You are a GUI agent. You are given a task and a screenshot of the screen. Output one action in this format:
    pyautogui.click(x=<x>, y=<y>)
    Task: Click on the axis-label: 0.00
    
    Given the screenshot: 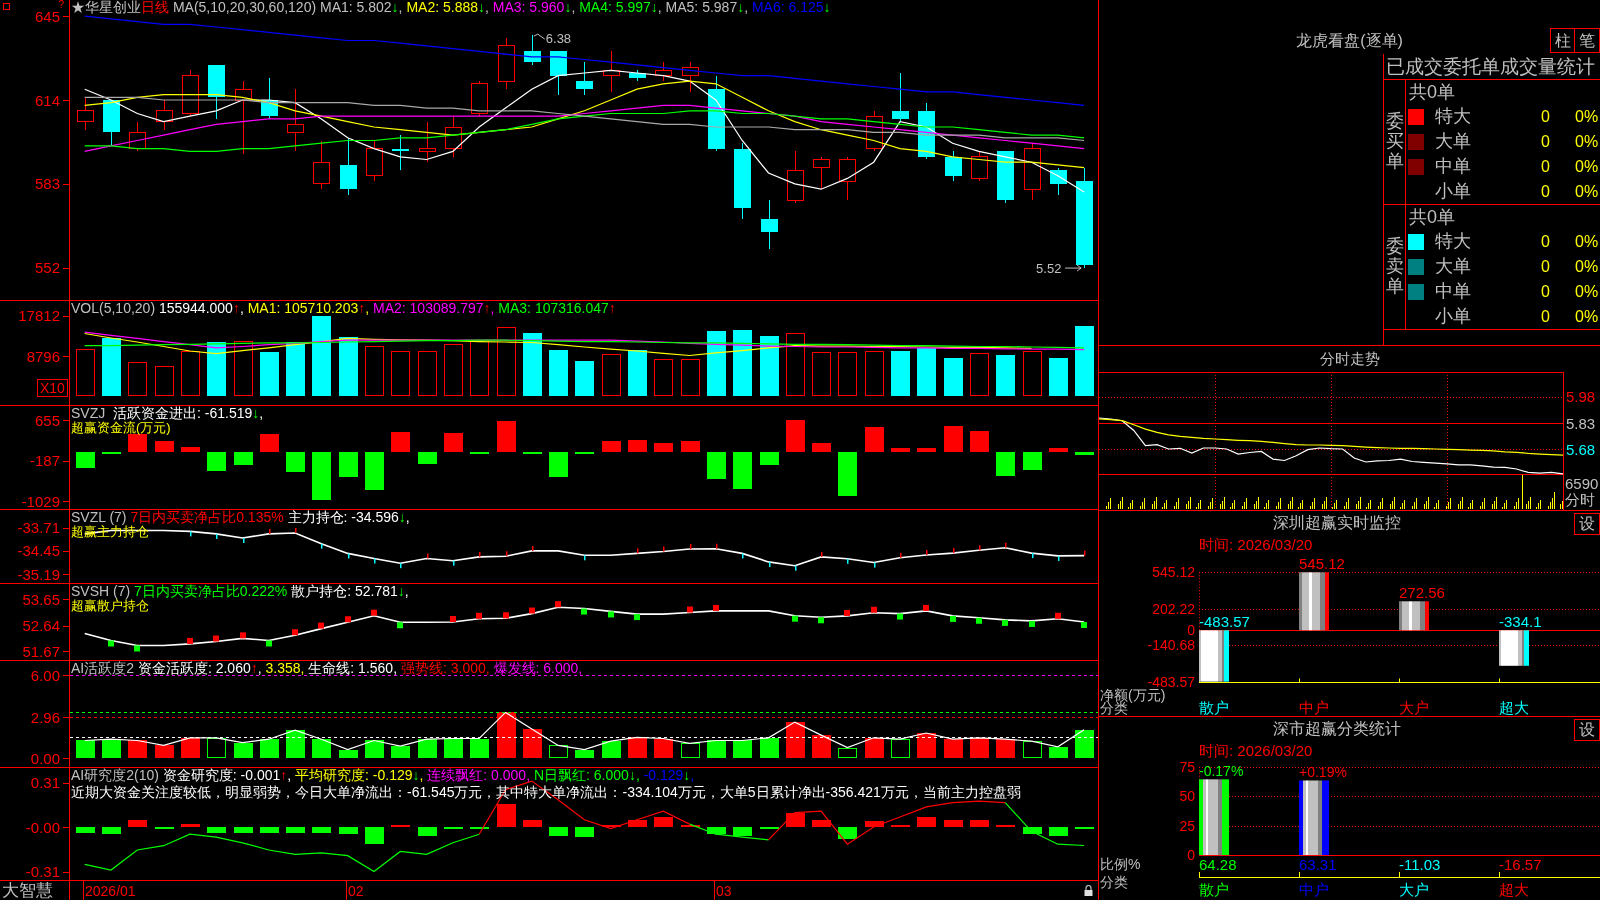 What is the action you would take?
    pyautogui.click(x=45, y=758)
    